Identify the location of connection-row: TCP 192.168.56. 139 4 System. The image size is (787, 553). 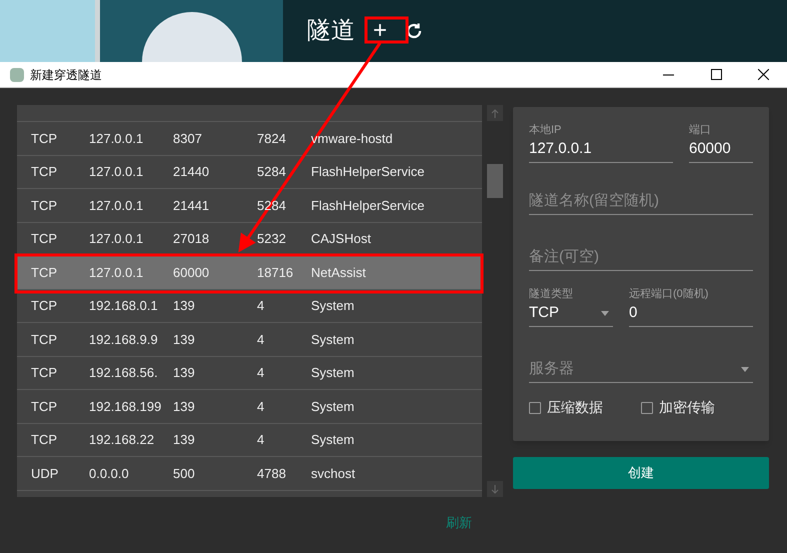
(249, 373).